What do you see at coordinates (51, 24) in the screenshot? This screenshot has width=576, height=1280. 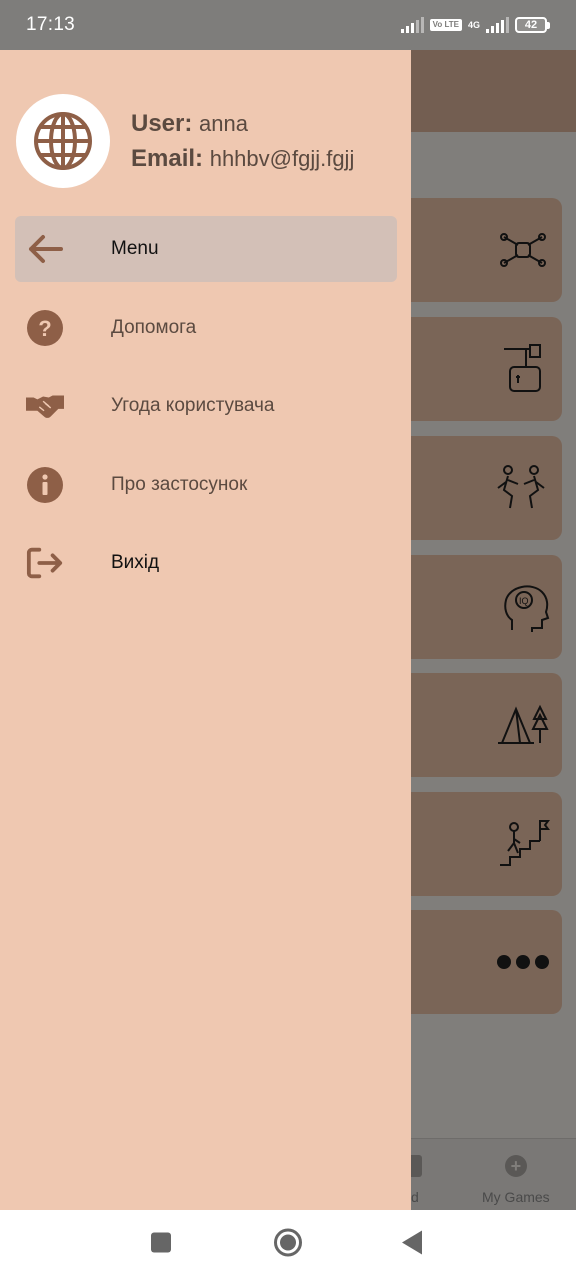 I see `status-time: 17:13` at bounding box center [51, 24].